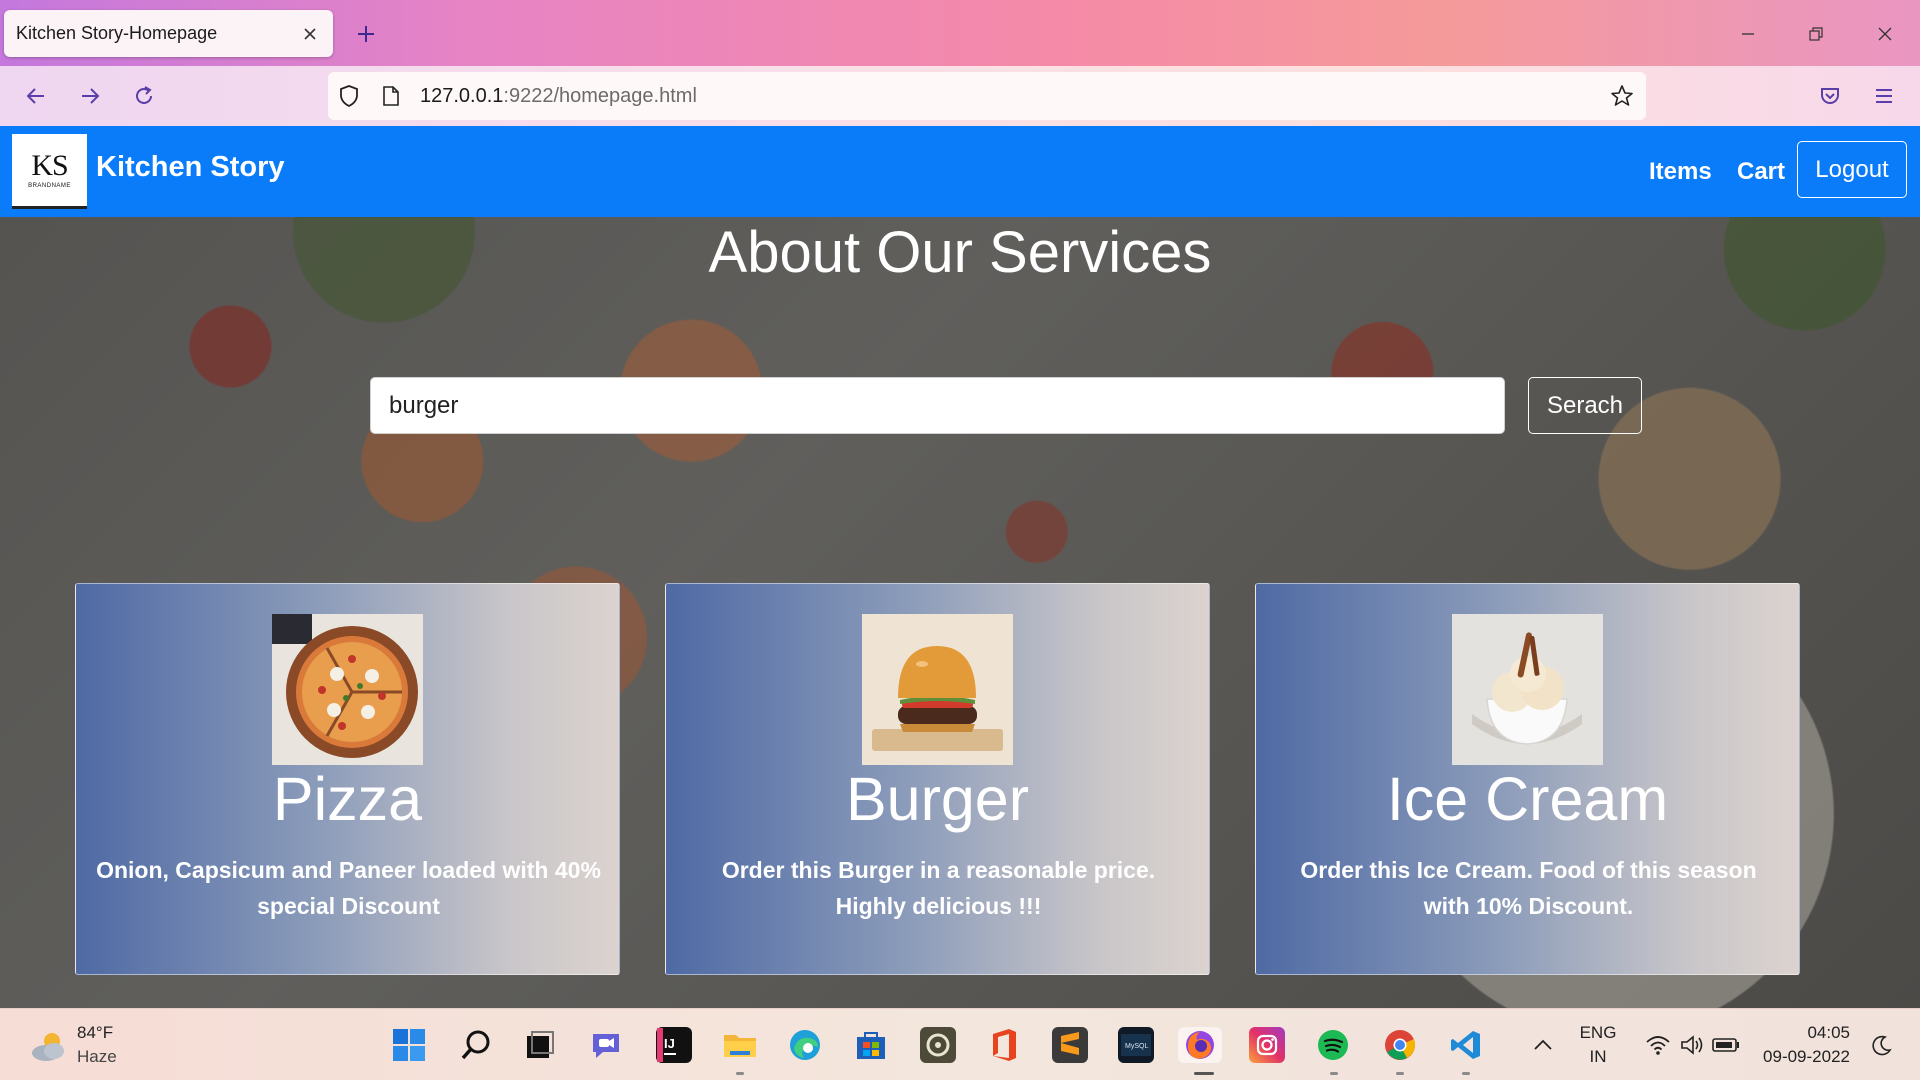 The image size is (1920, 1080). What do you see at coordinates (937, 689) in the screenshot?
I see `burger-image` at bounding box center [937, 689].